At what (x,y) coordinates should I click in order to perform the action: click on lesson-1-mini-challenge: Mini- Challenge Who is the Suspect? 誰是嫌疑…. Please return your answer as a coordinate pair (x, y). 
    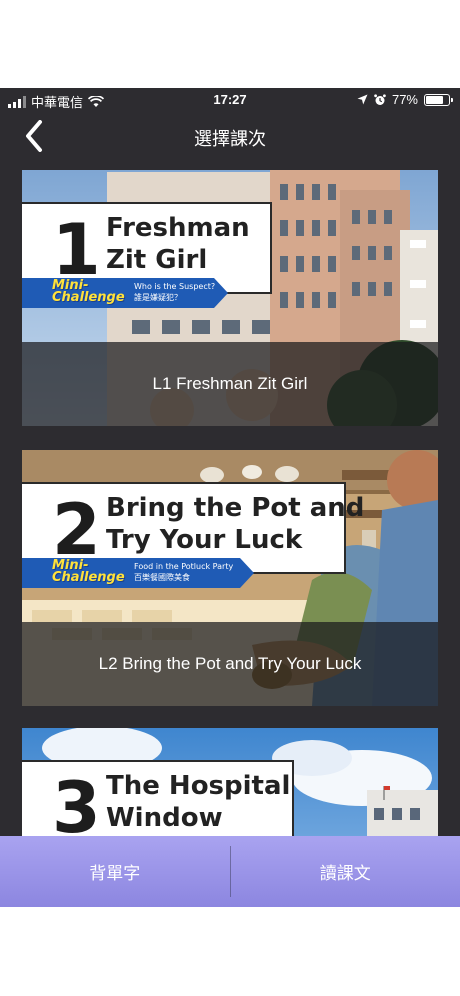
    Looking at the image, I should click on (125, 293).